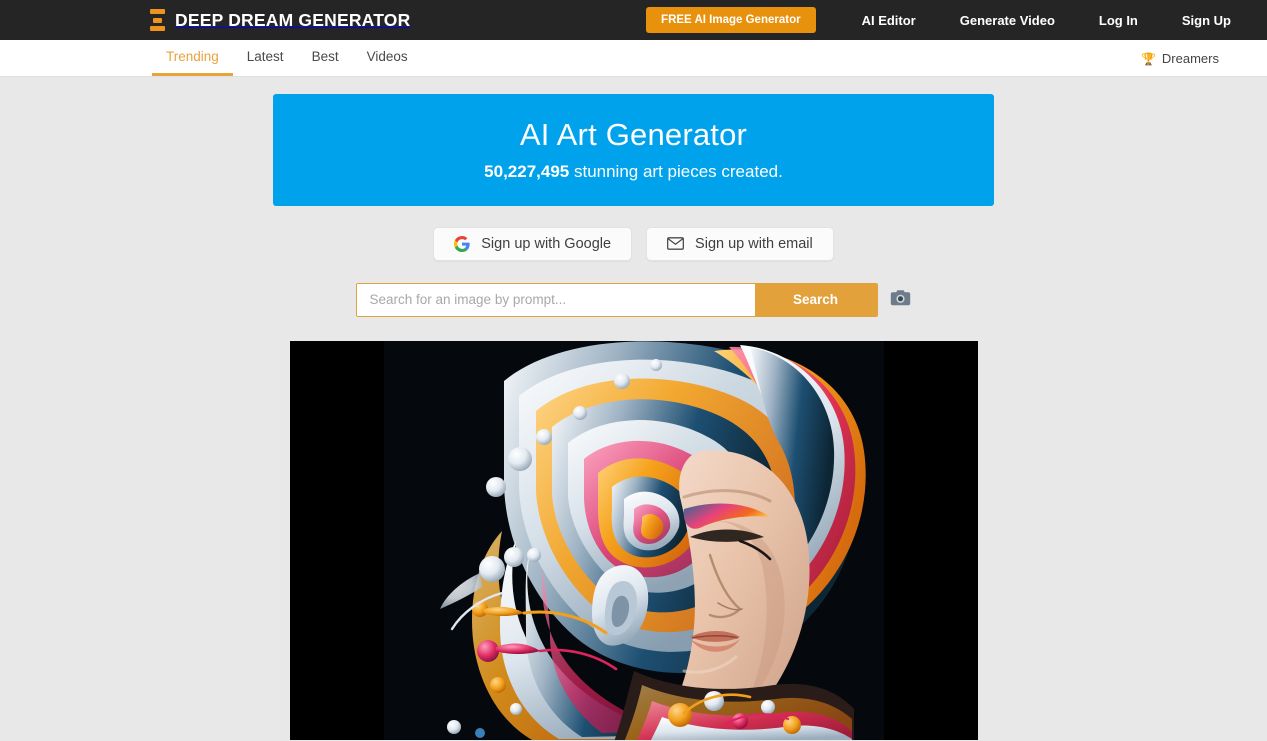  I want to click on sign-up-with-email-button: Sign up with email, so click(740, 243).